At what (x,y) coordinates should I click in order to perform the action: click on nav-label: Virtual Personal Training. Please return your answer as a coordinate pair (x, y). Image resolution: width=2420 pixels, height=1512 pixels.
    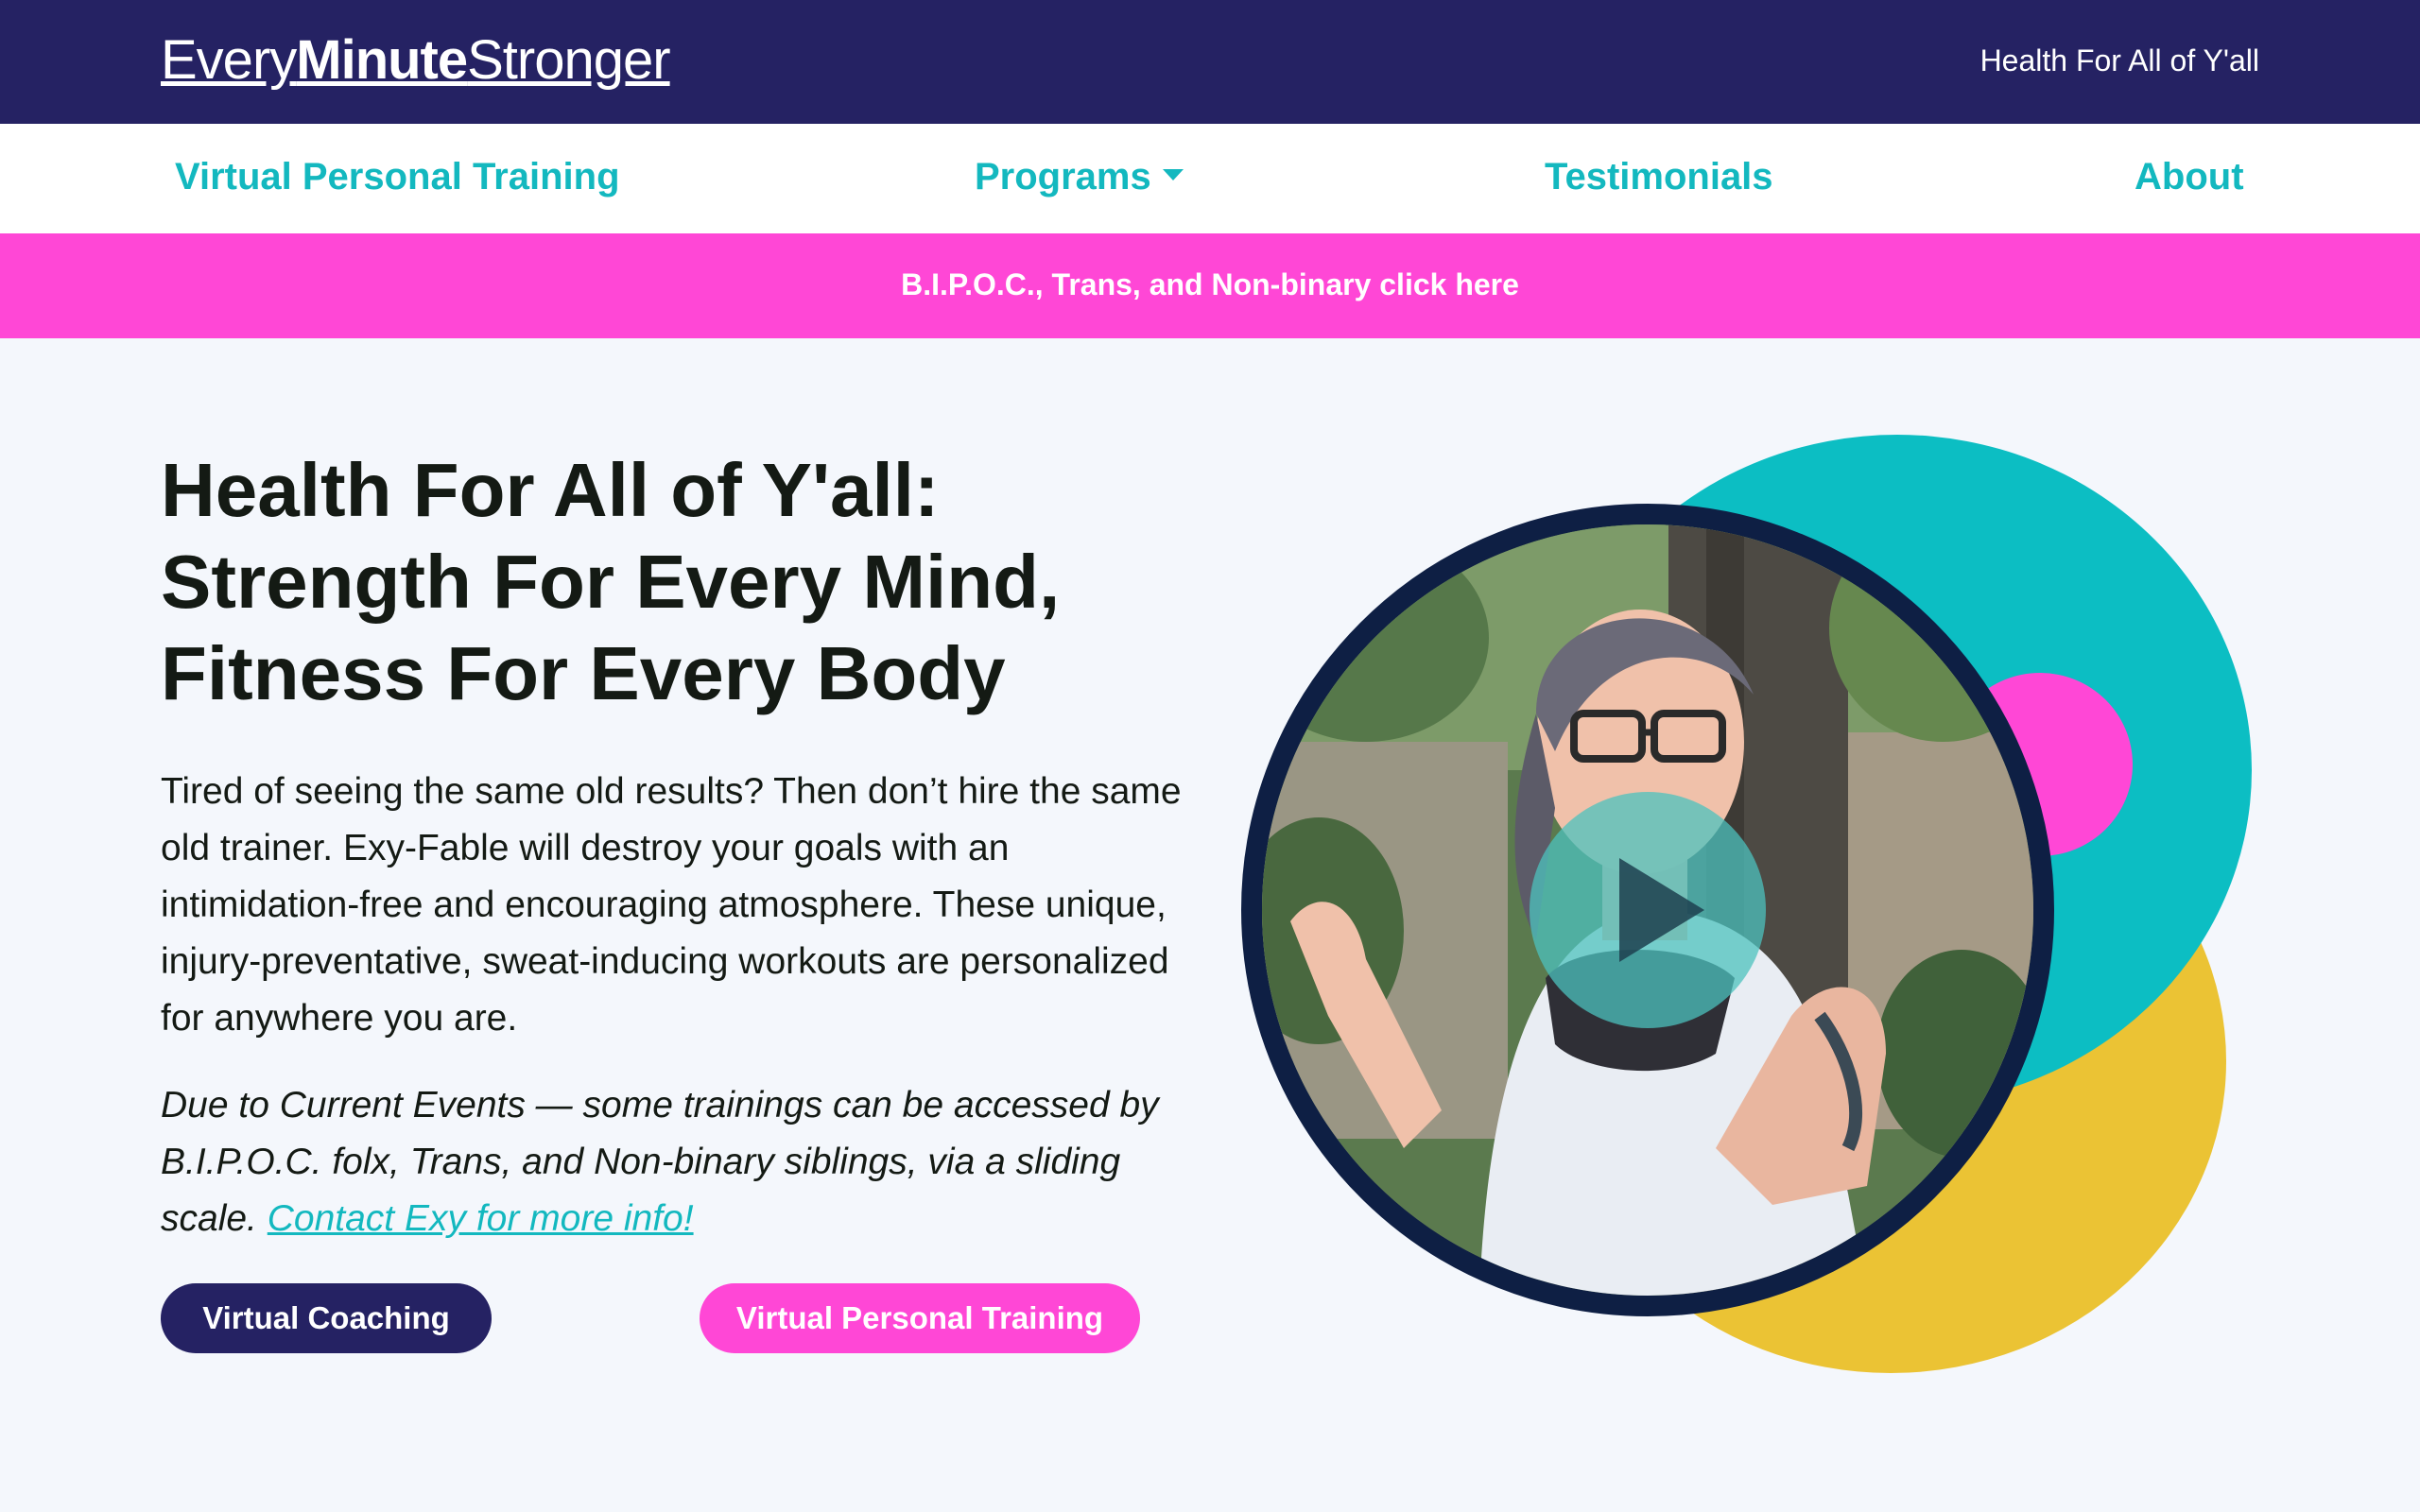
    Looking at the image, I should click on (398, 177).